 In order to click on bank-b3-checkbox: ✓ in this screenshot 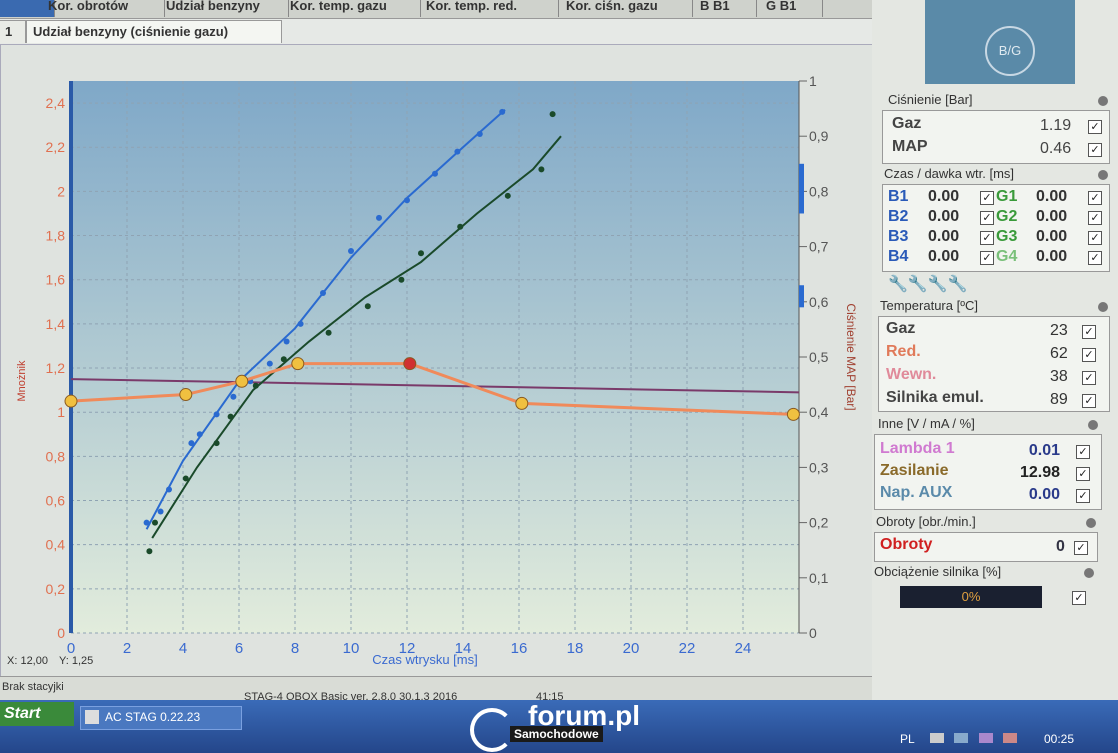, I will do `click(987, 238)`.